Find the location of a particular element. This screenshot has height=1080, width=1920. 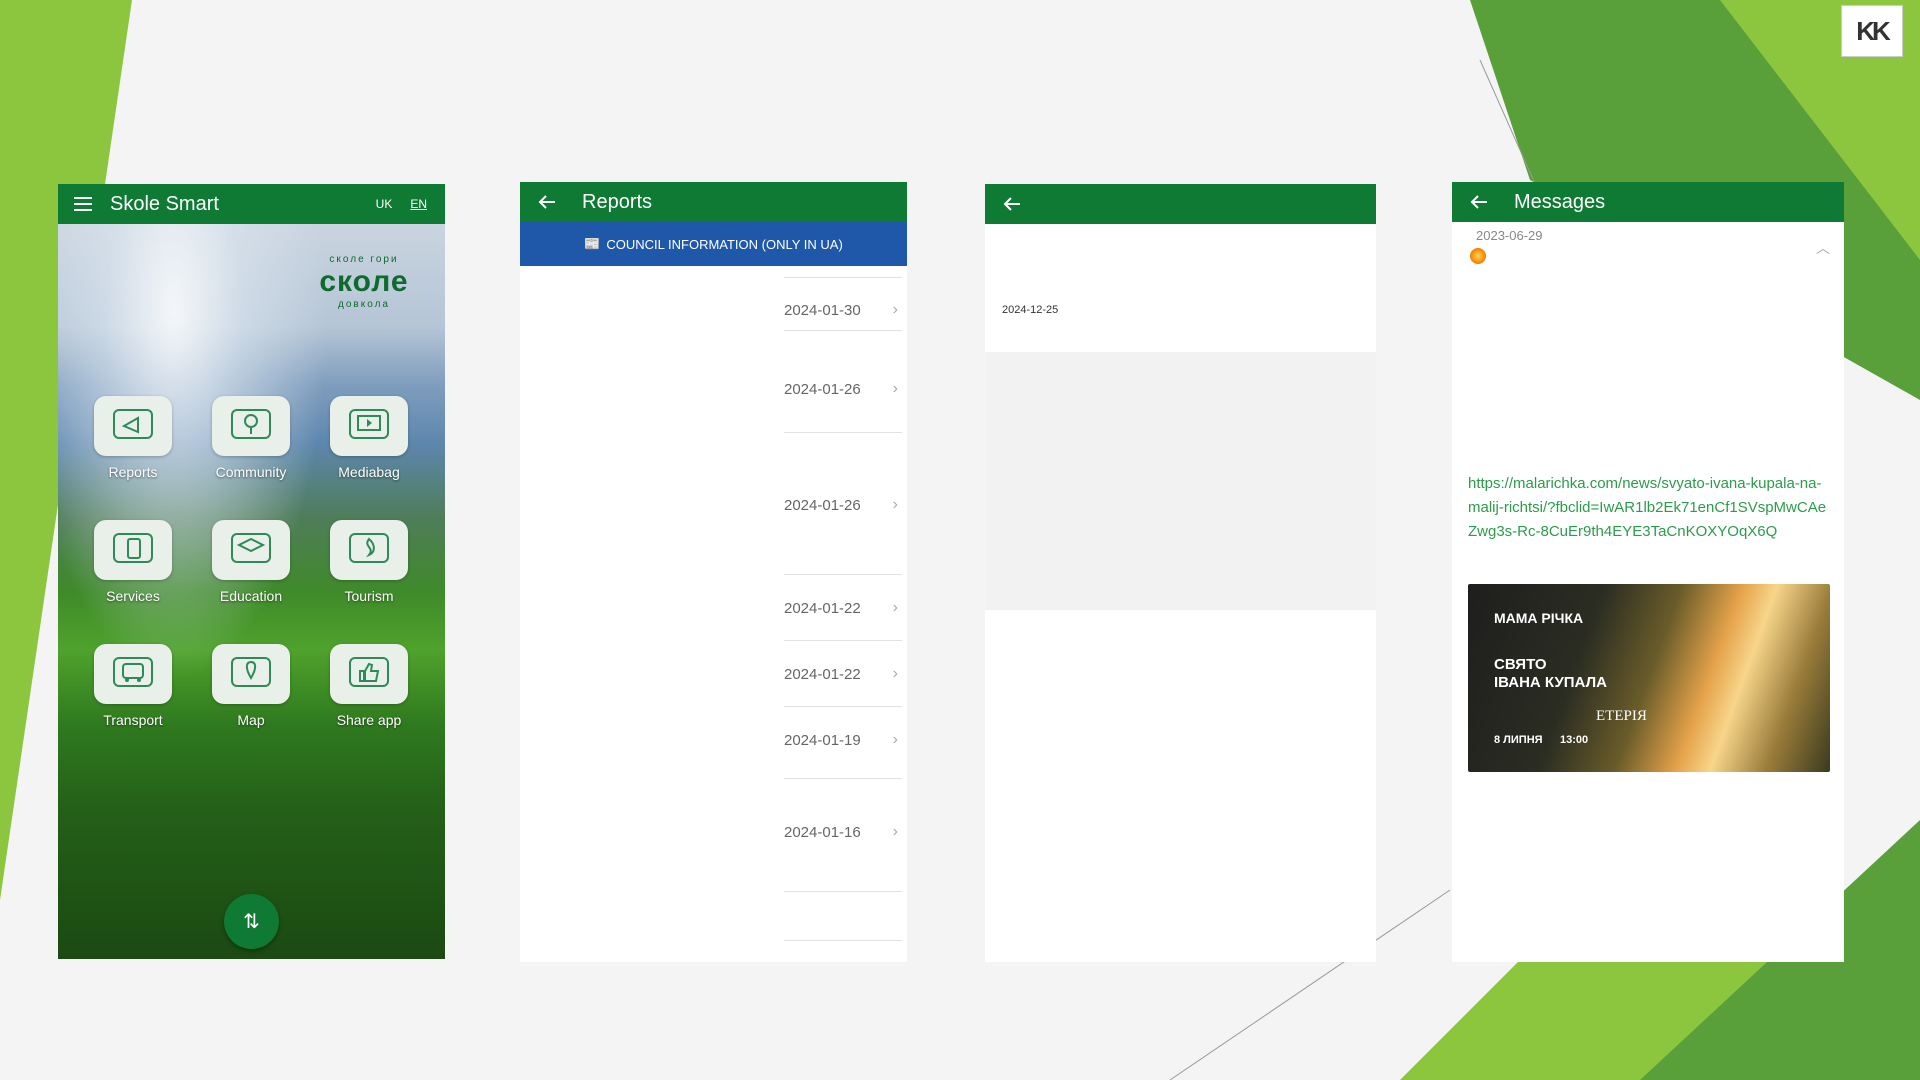

tile-services: Services is located at coordinates (133, 562).